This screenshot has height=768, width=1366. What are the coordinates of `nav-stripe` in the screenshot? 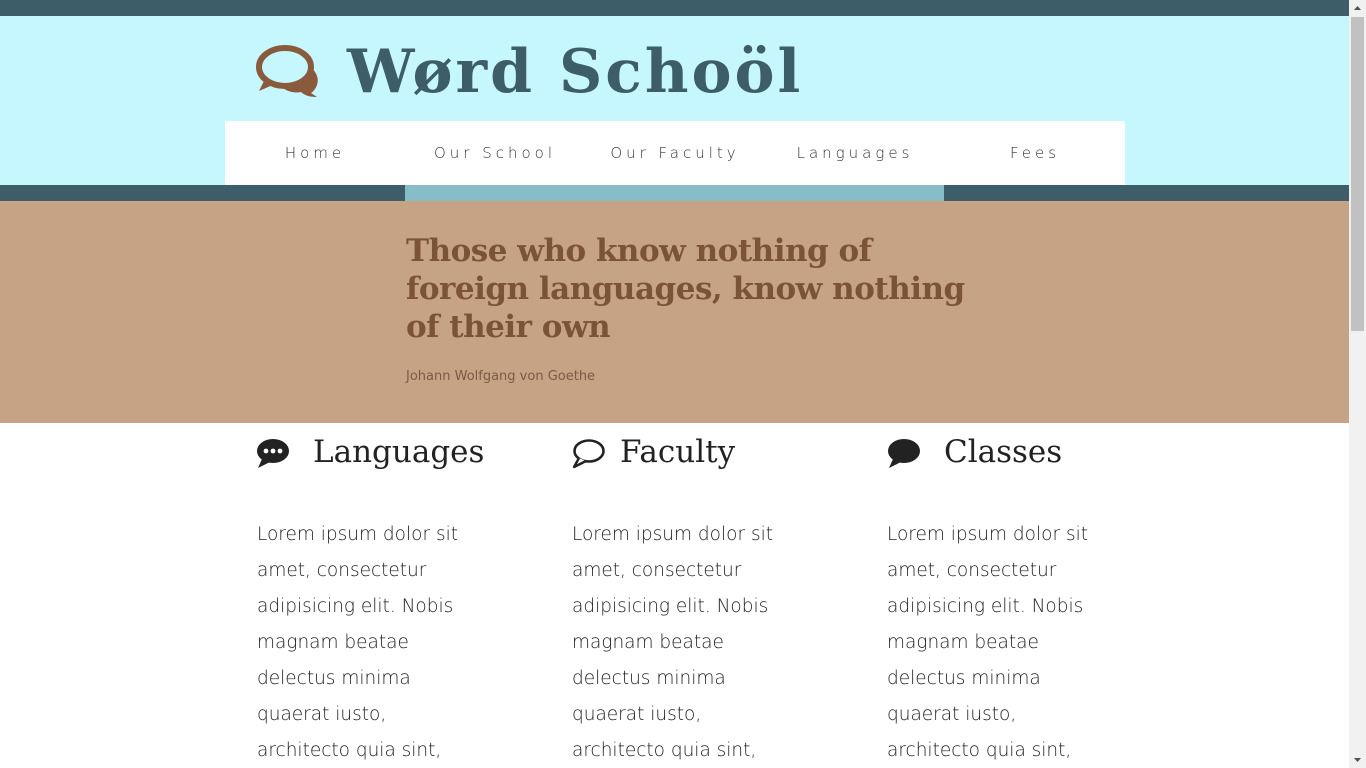 It's located at (674, 193).